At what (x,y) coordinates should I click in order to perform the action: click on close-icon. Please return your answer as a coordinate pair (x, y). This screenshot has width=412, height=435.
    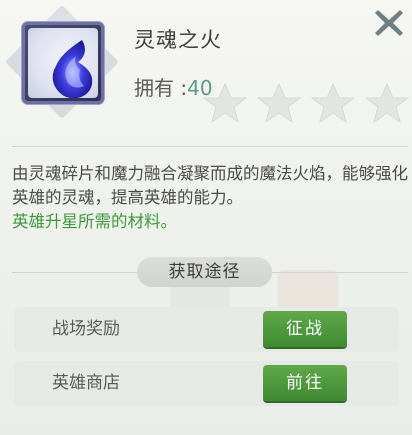
    Looking at the image, I should click on (389, 23).